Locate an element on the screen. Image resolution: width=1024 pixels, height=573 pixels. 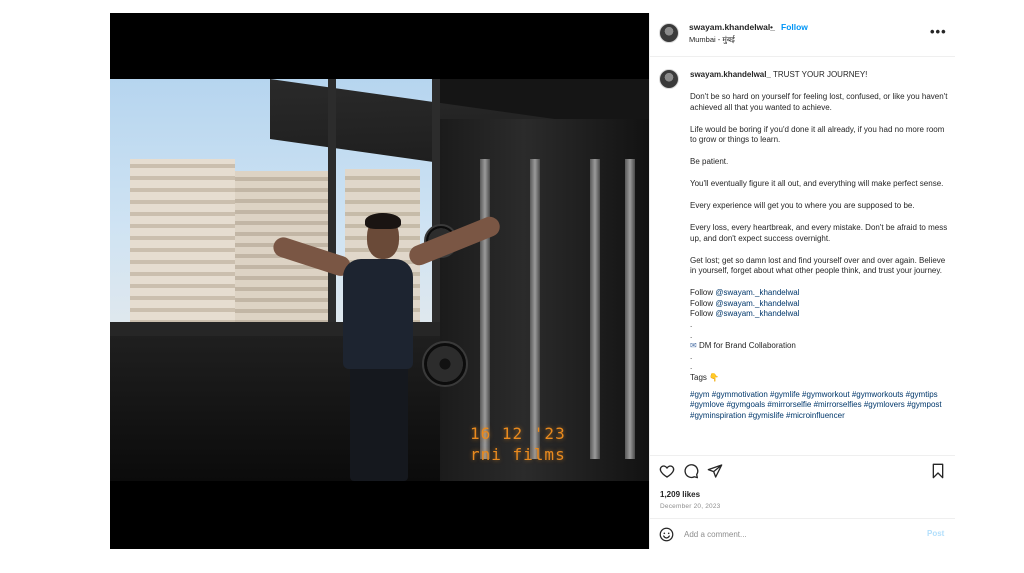
tags-label: Tags 👇 is located at coordinates (705, 377).